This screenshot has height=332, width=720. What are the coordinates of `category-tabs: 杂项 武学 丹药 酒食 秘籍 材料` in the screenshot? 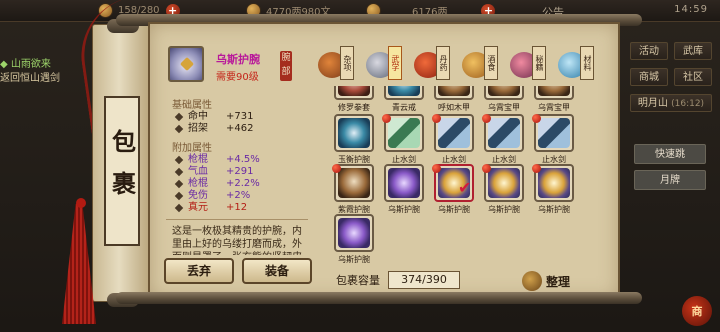 It's located at (463, 64).